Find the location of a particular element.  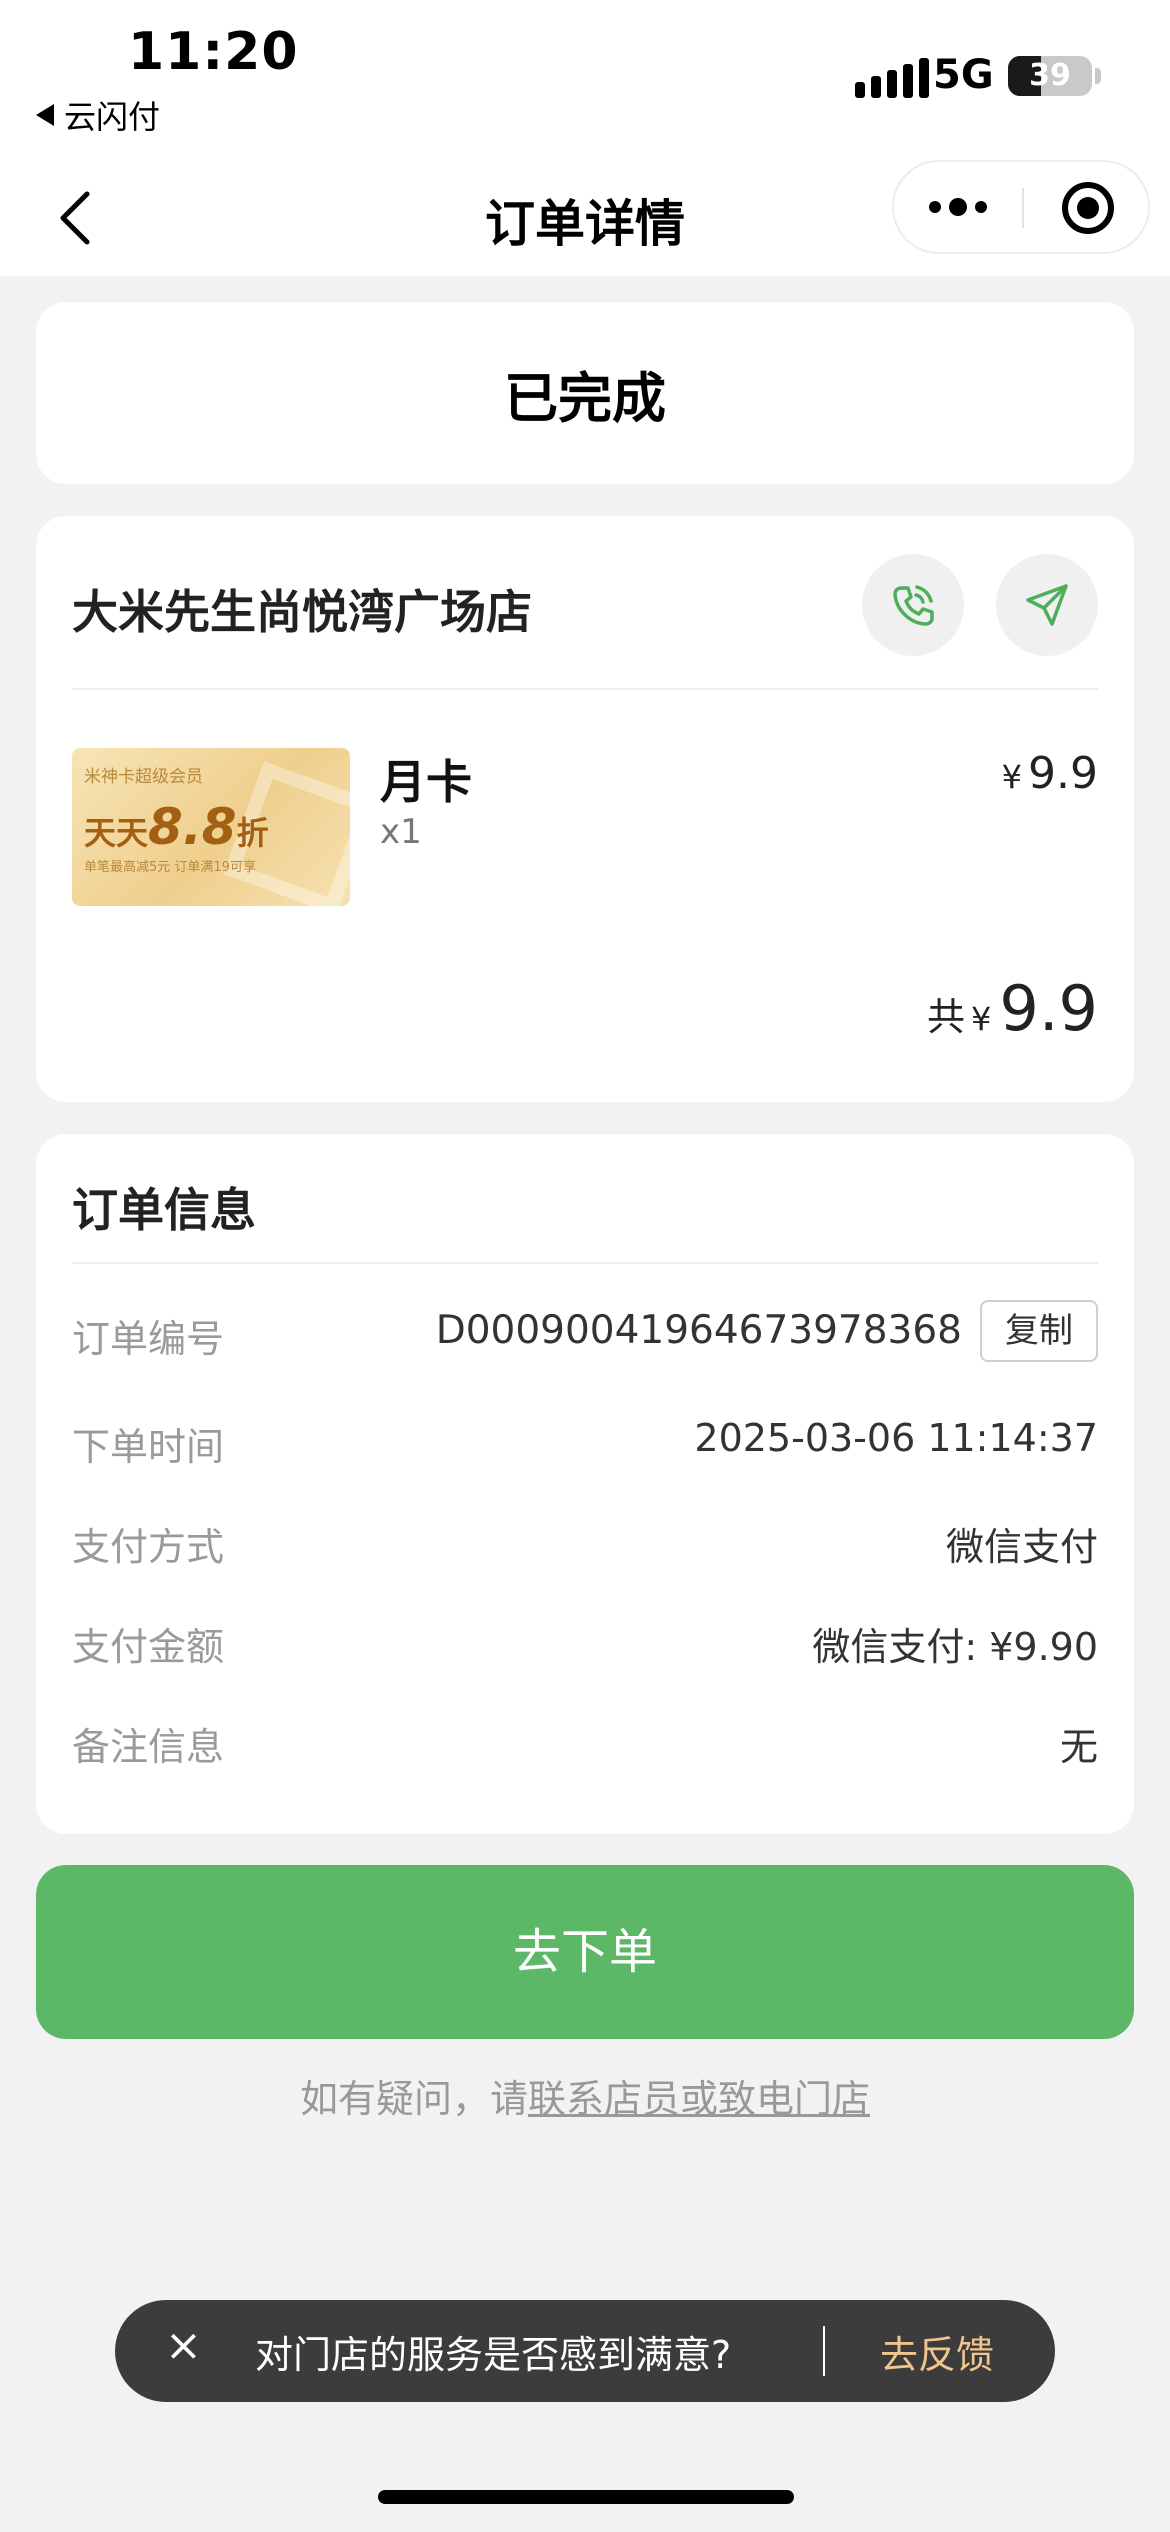

total-value: 9.9 is located at coordinates (1048, 1008).